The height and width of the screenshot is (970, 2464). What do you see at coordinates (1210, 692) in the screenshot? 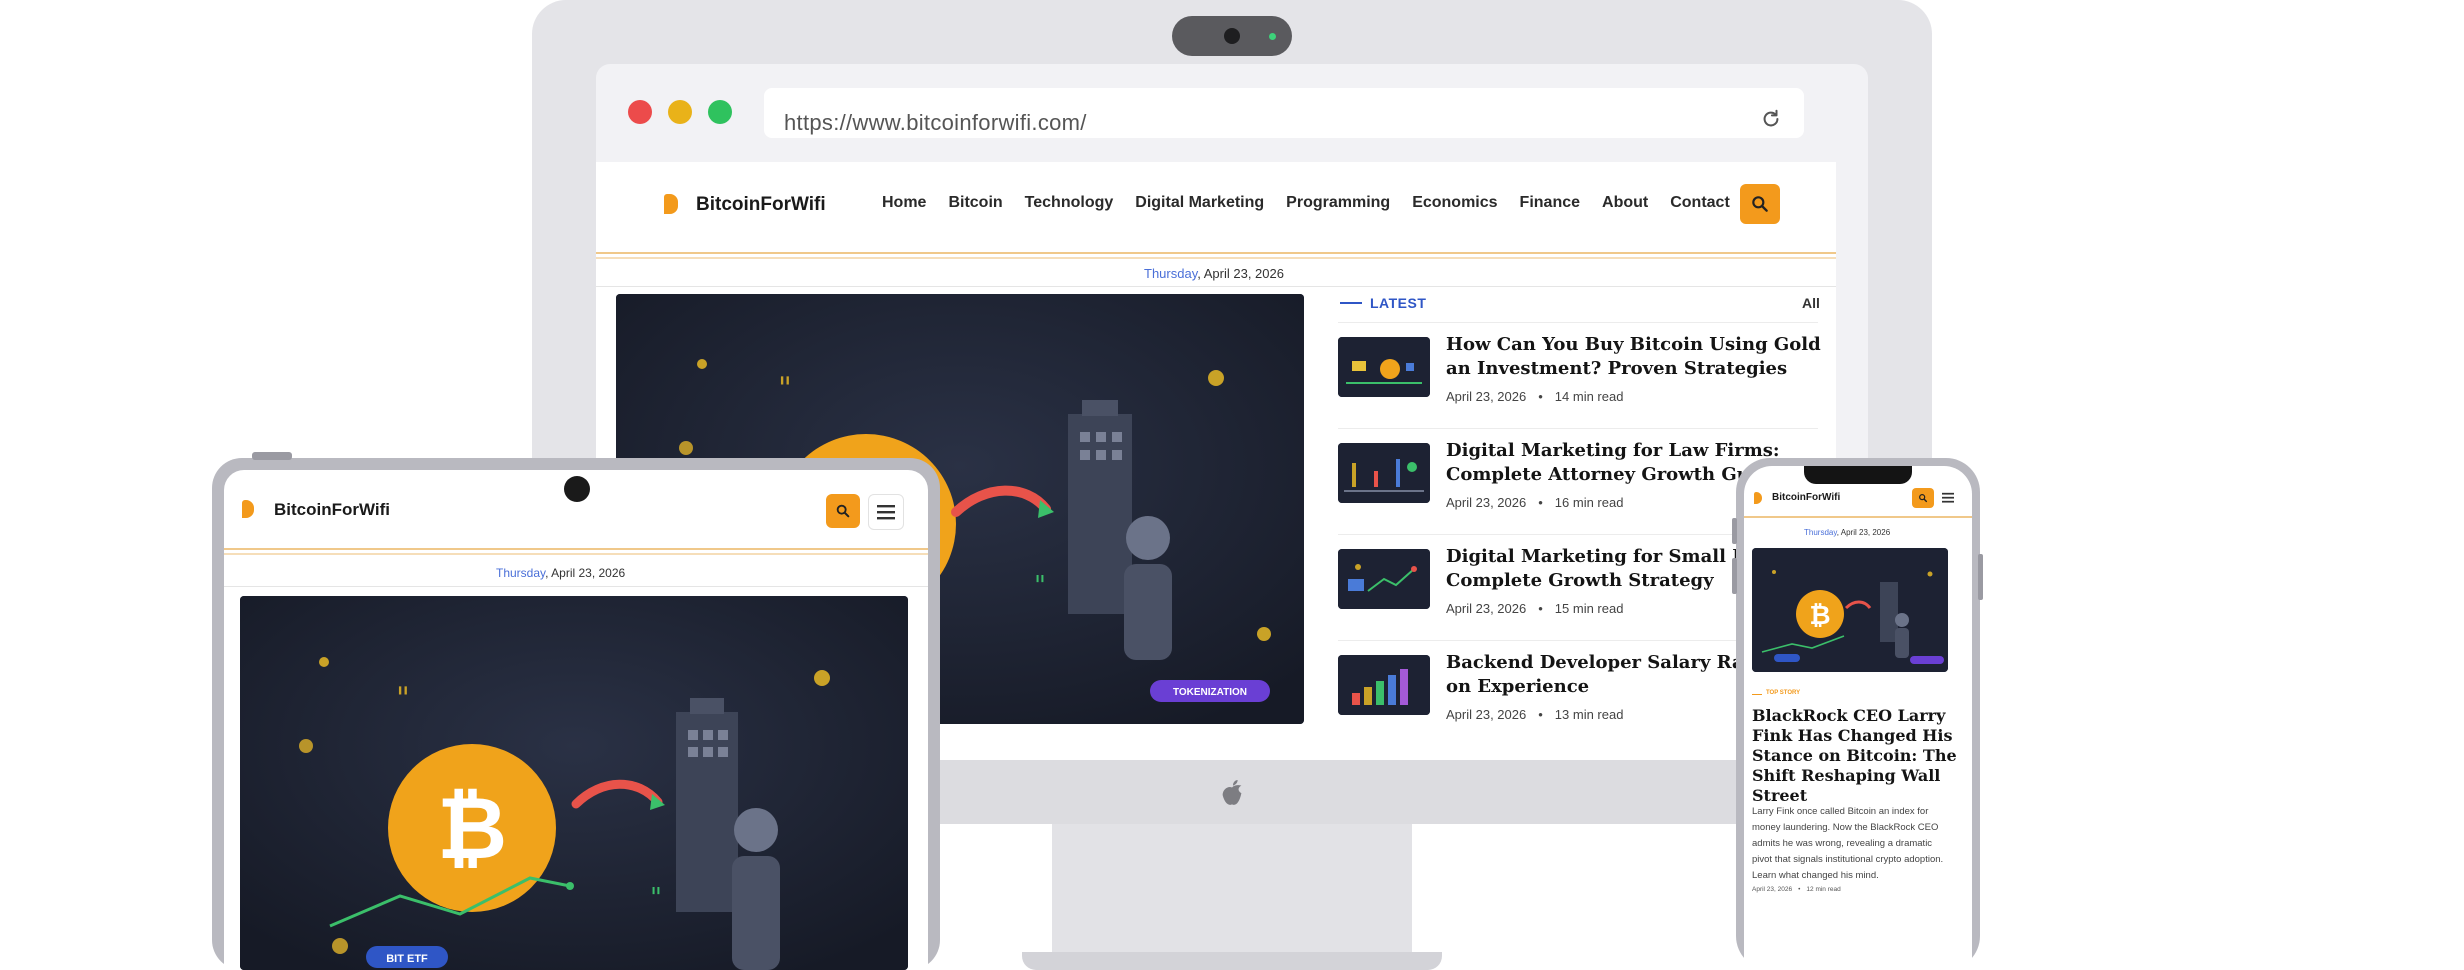
I see `hero-badge: TOKENIZATION` at bounding box center [1210, 692].